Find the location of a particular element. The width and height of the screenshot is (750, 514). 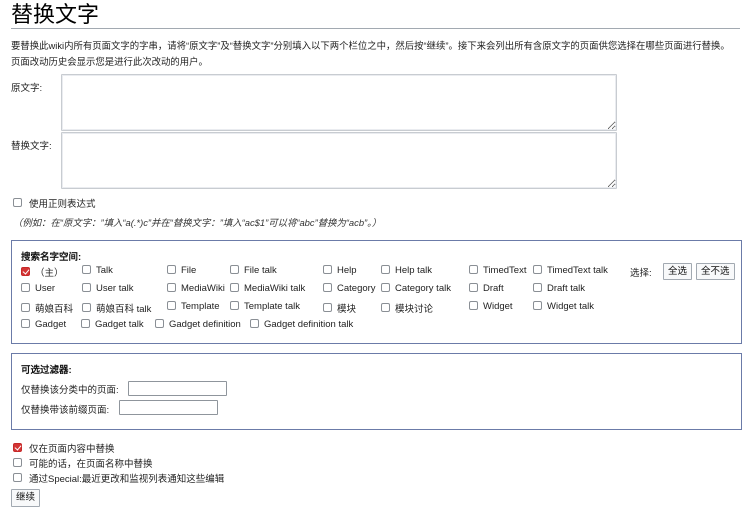

original-text-label: 原文字: is located at coordinates (27, 88).